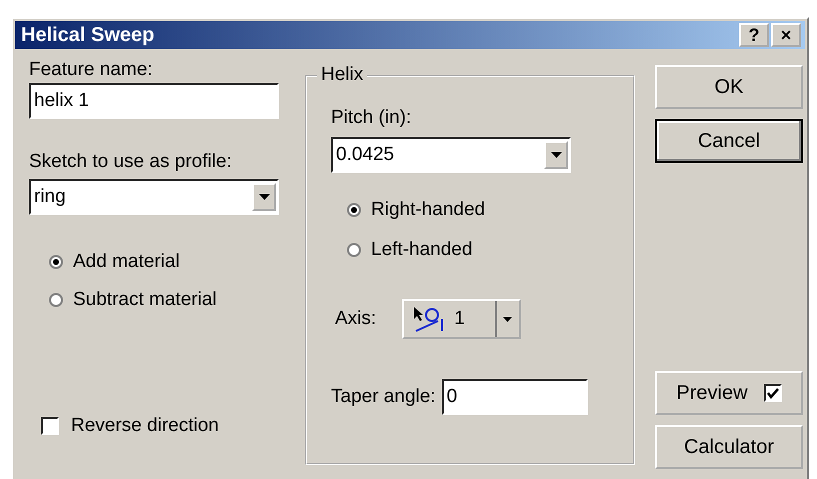  What do you see at coordinates (91, 70) in the screenshot?
I see `feature-name-label: Feature name:` at bounding box center [91, 70].